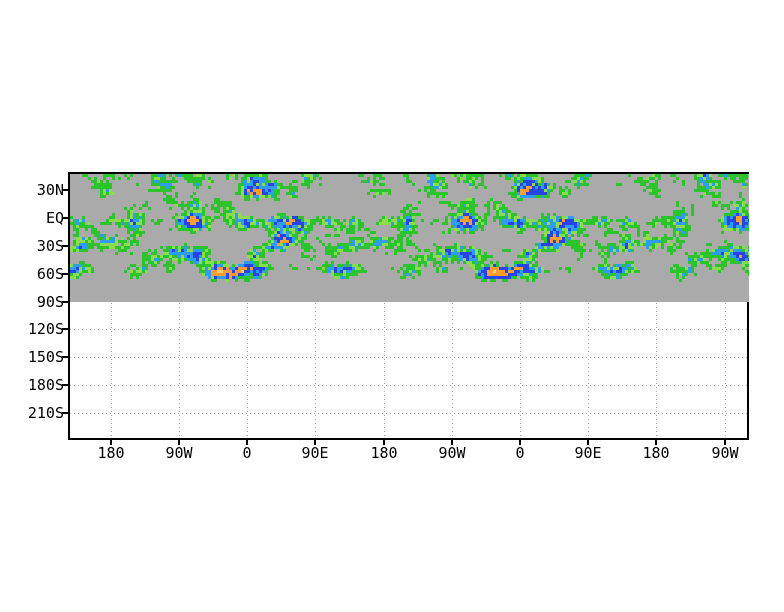 The width and height of the screenshot is (784, 612). I want to click on y-tick-label: 30N, so click(50, 190).